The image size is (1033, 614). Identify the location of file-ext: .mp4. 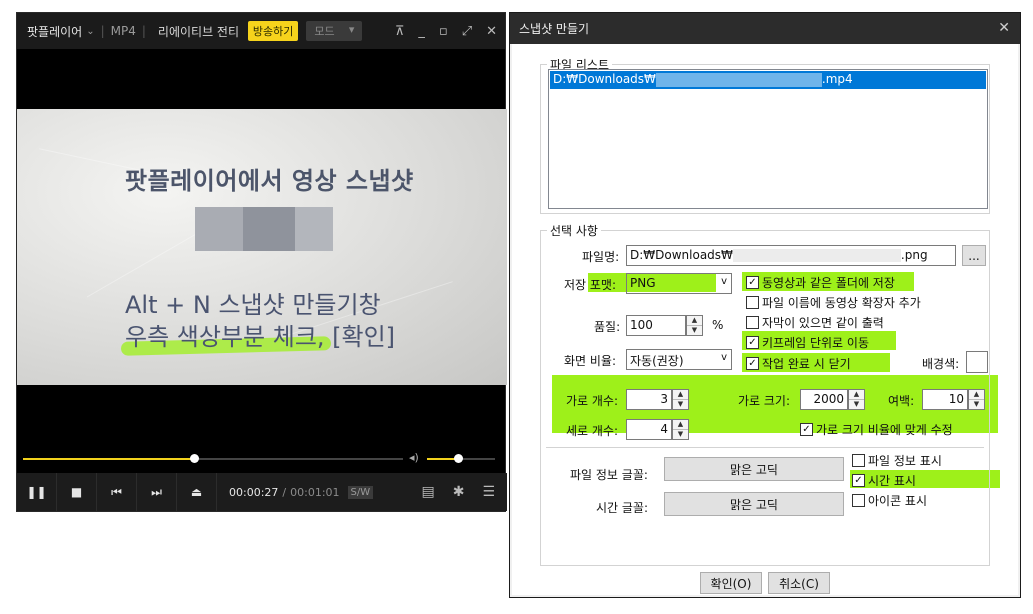
(837, 79).